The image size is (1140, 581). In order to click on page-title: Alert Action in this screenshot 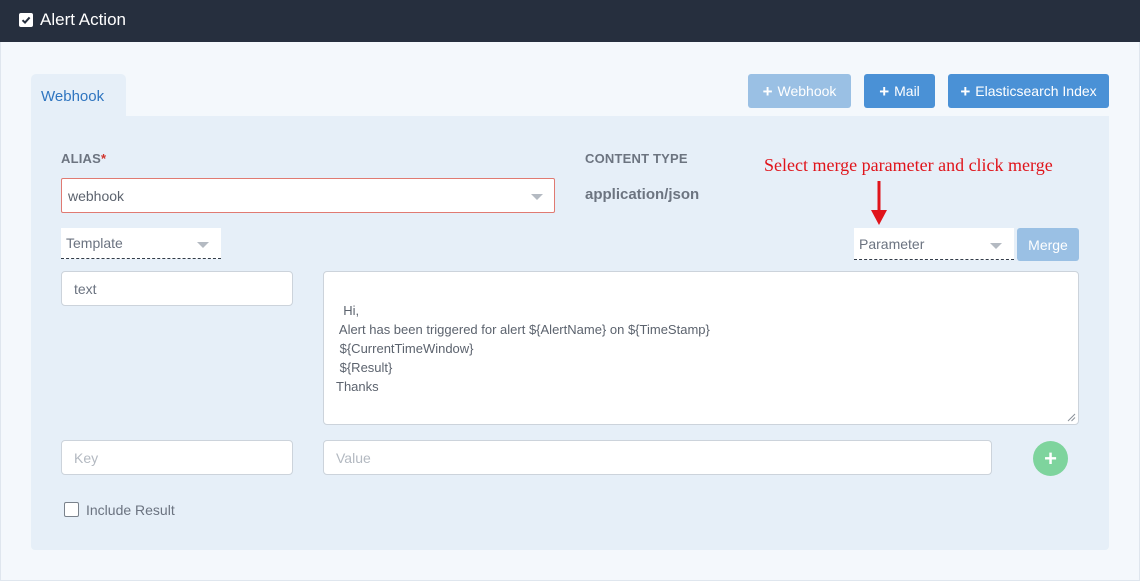, I will do `click(83, 19)`.